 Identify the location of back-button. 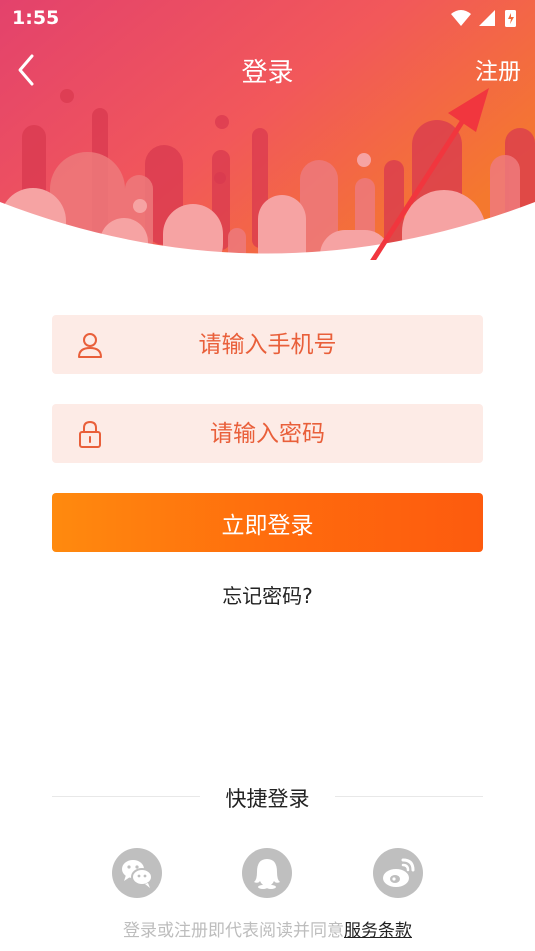
(28, 70).